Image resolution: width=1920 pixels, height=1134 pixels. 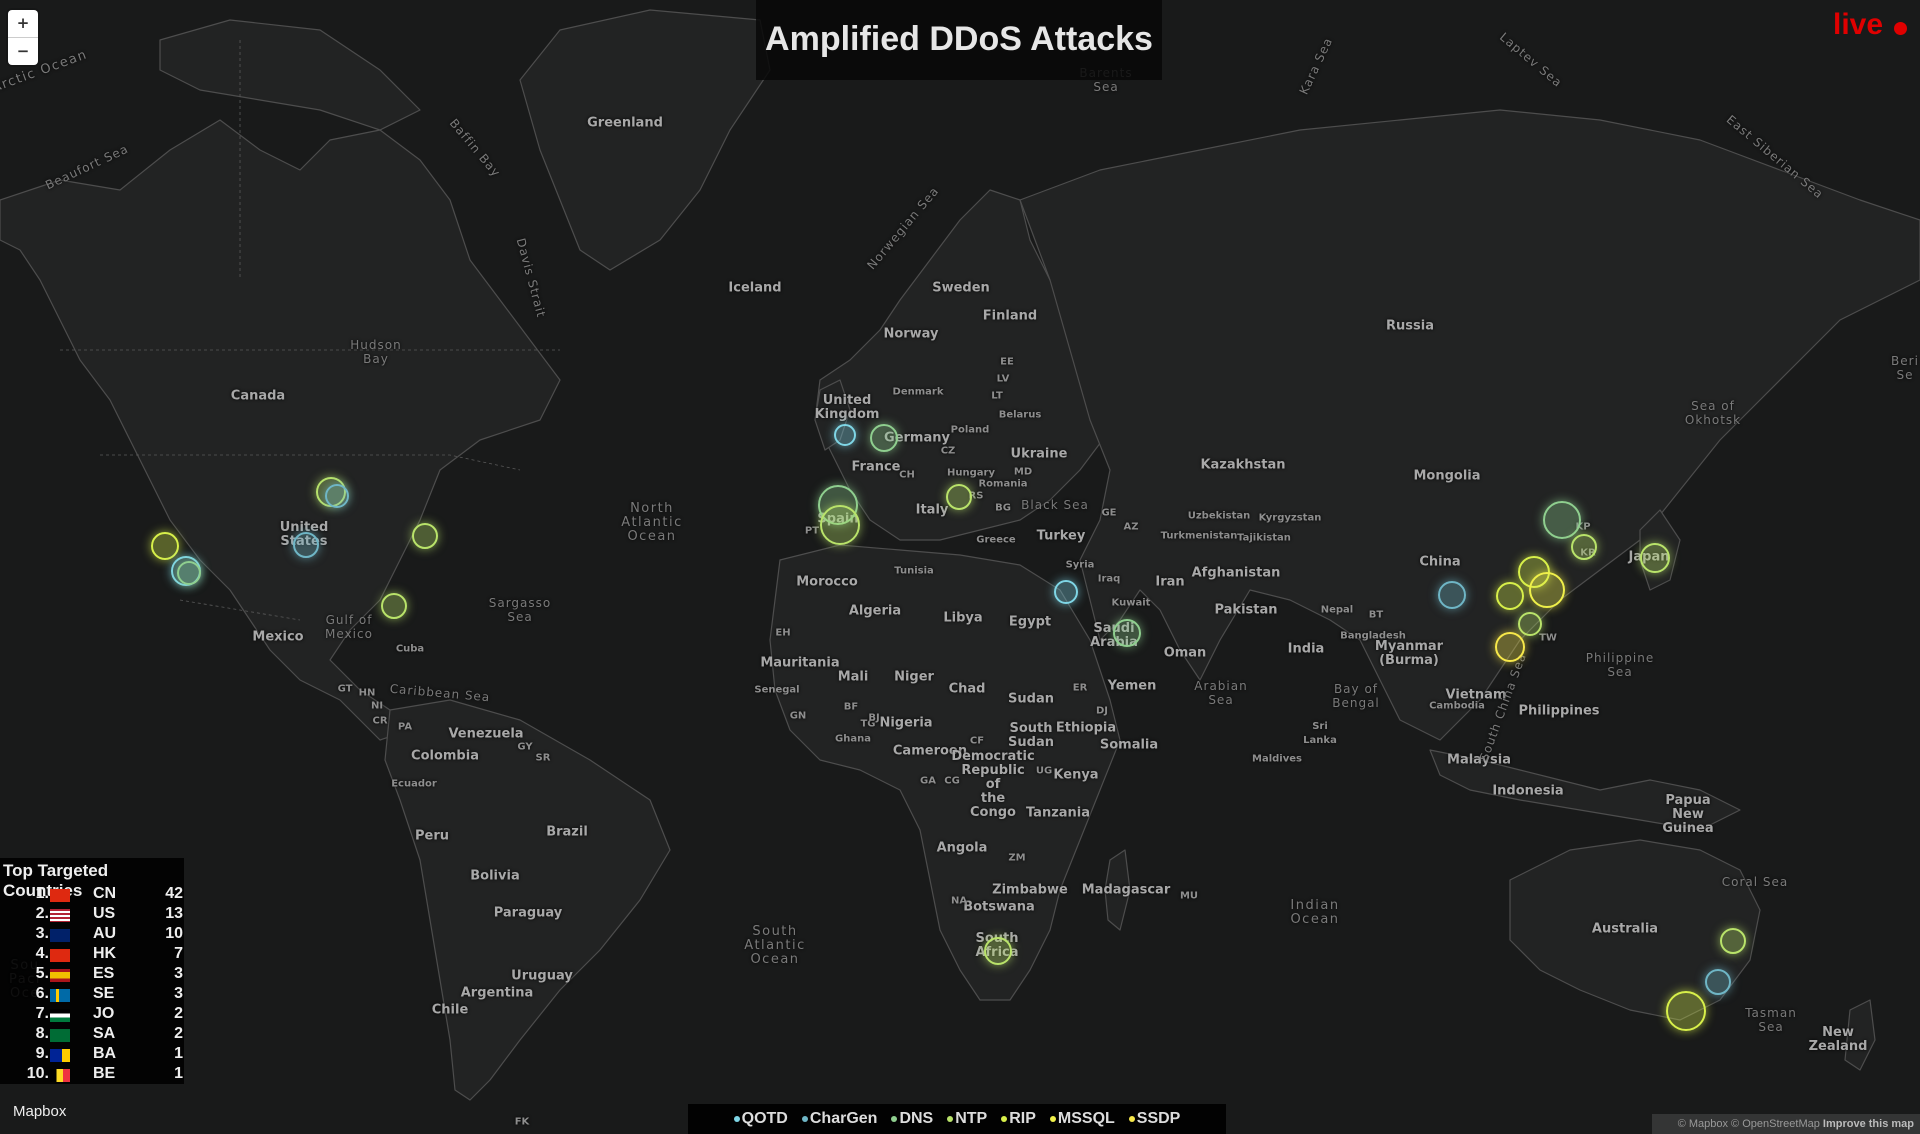 I want to click on zoom-in-button: +, so click(x=23, y=23).